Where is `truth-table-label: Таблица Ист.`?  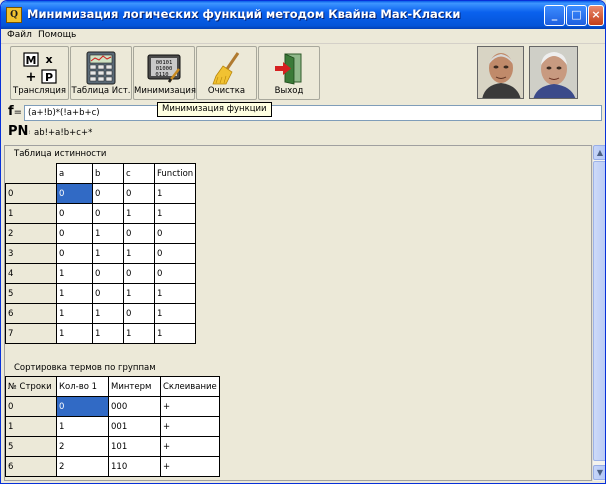 truth-table-label: Таблица Ист. is located at coordinates (101, 91).